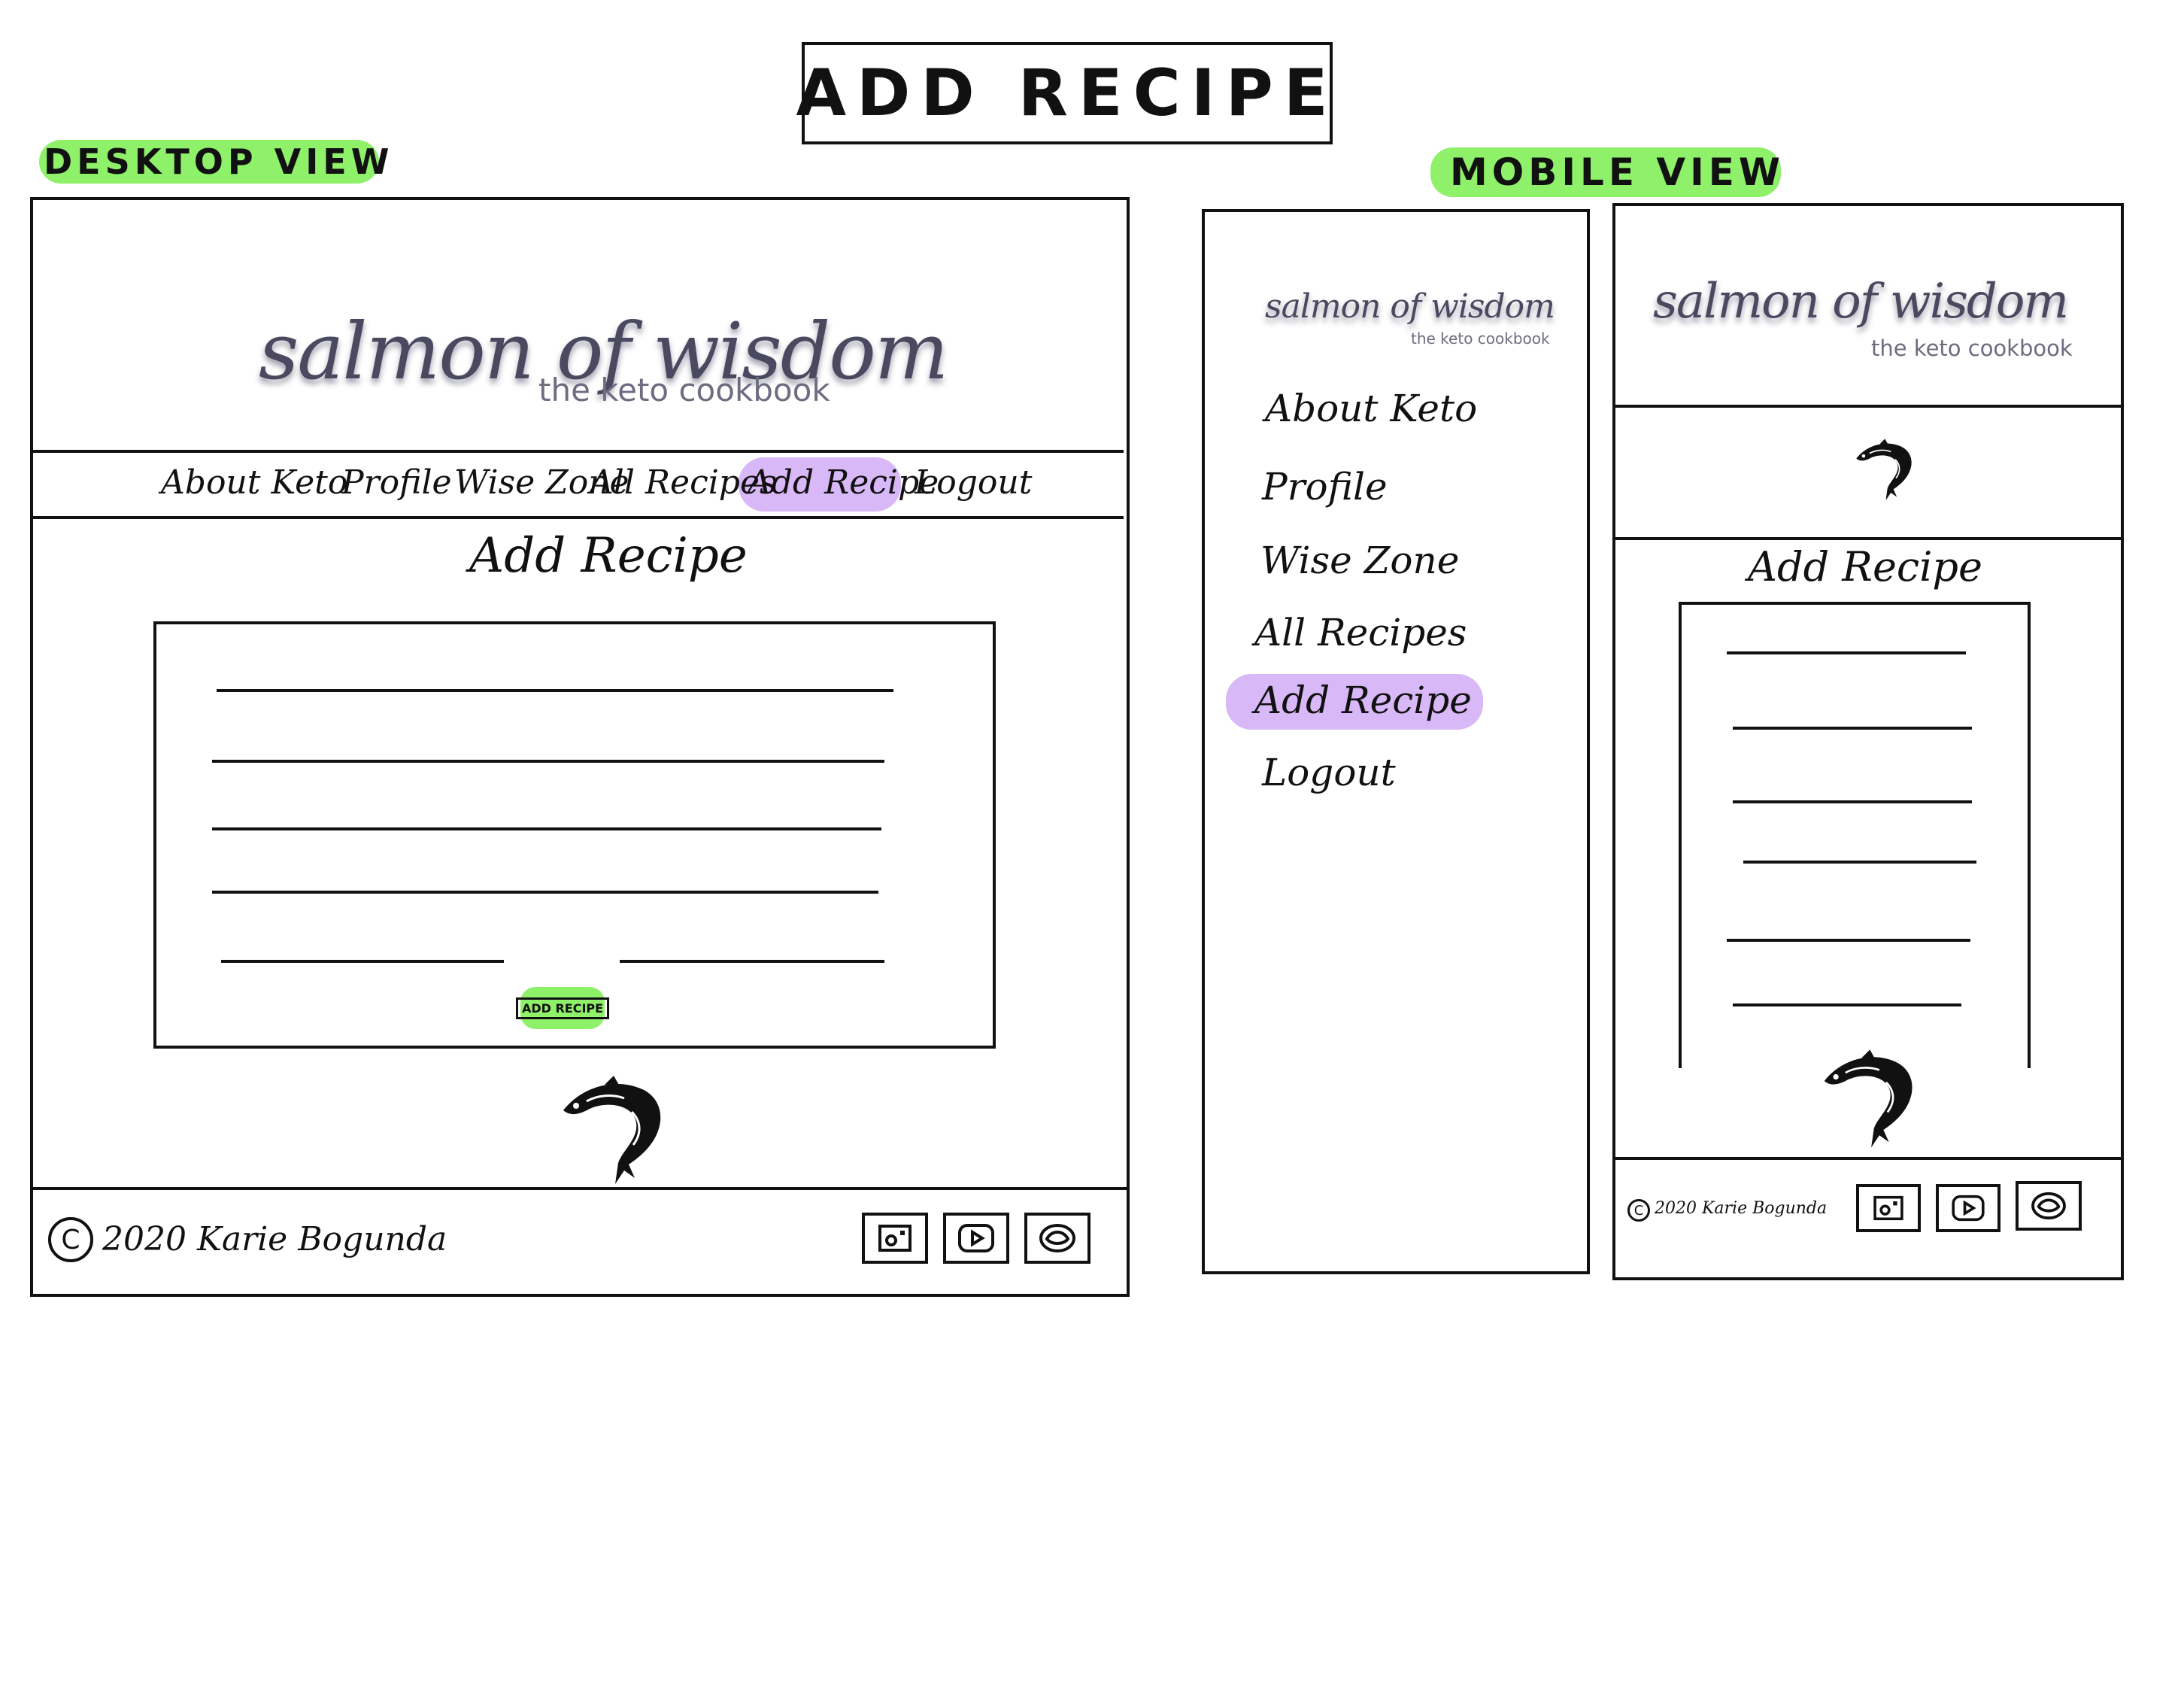  I want to click on submit-button-label: ADD RECIPE, so click(562, 1008).